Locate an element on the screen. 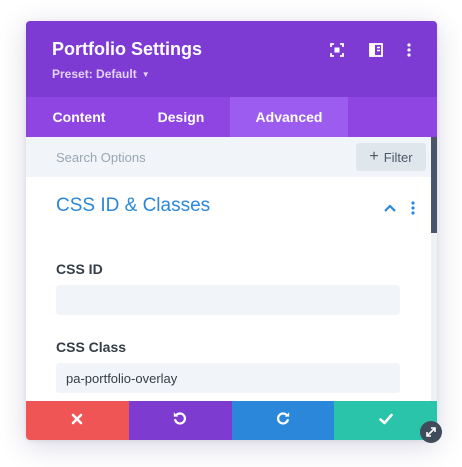  discard-button is located at coordinates (77, 420).